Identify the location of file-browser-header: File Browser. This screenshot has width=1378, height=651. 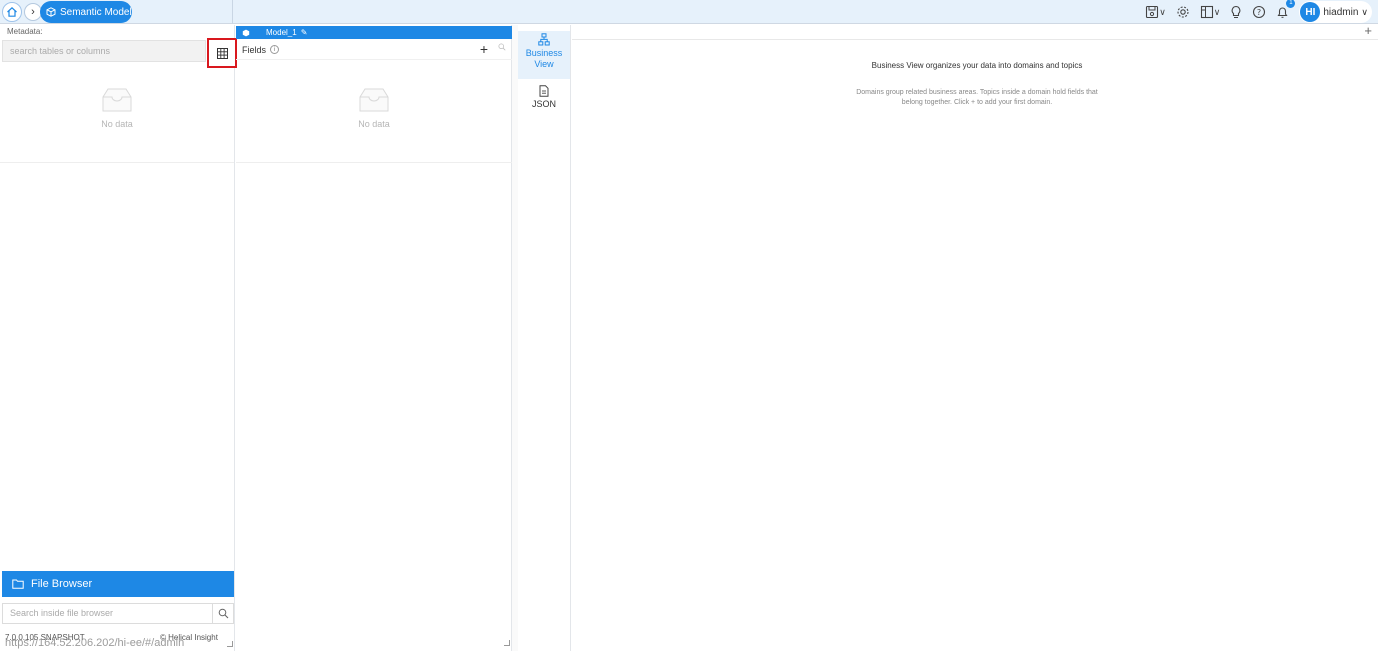
(118, 584).